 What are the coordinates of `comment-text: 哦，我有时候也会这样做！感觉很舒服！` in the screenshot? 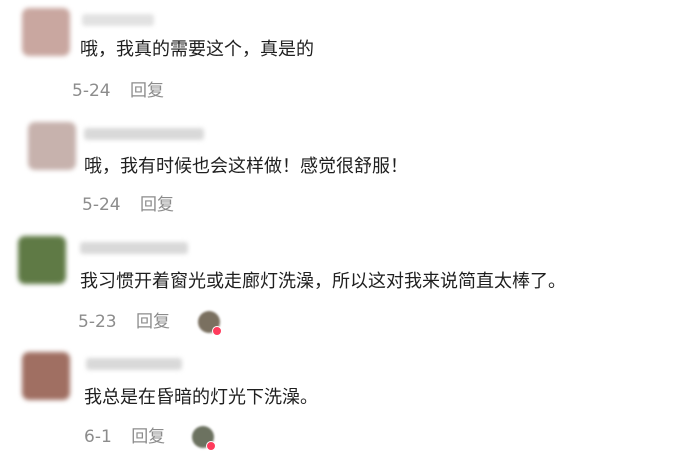 It's located at (246, 166).